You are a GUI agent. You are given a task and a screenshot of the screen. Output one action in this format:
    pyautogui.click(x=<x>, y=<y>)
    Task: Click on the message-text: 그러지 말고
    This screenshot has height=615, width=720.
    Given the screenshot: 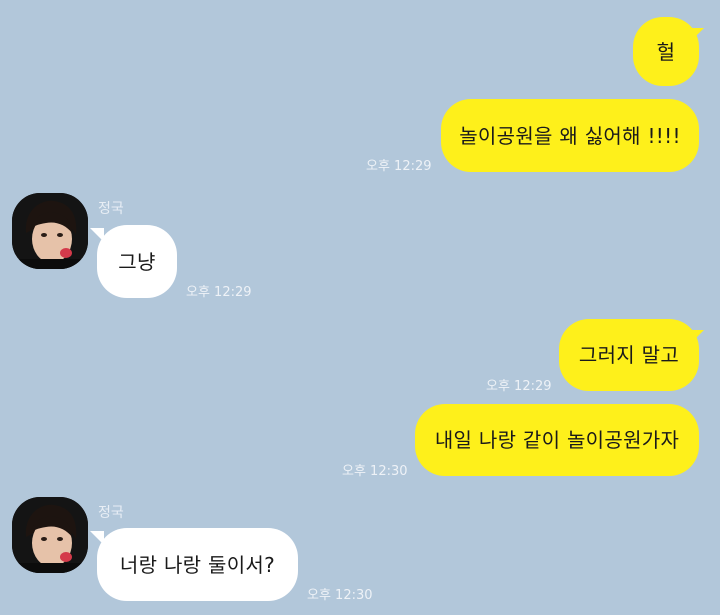 What is the action you would take?
    pyautogui.click(x=629, y=355)
    